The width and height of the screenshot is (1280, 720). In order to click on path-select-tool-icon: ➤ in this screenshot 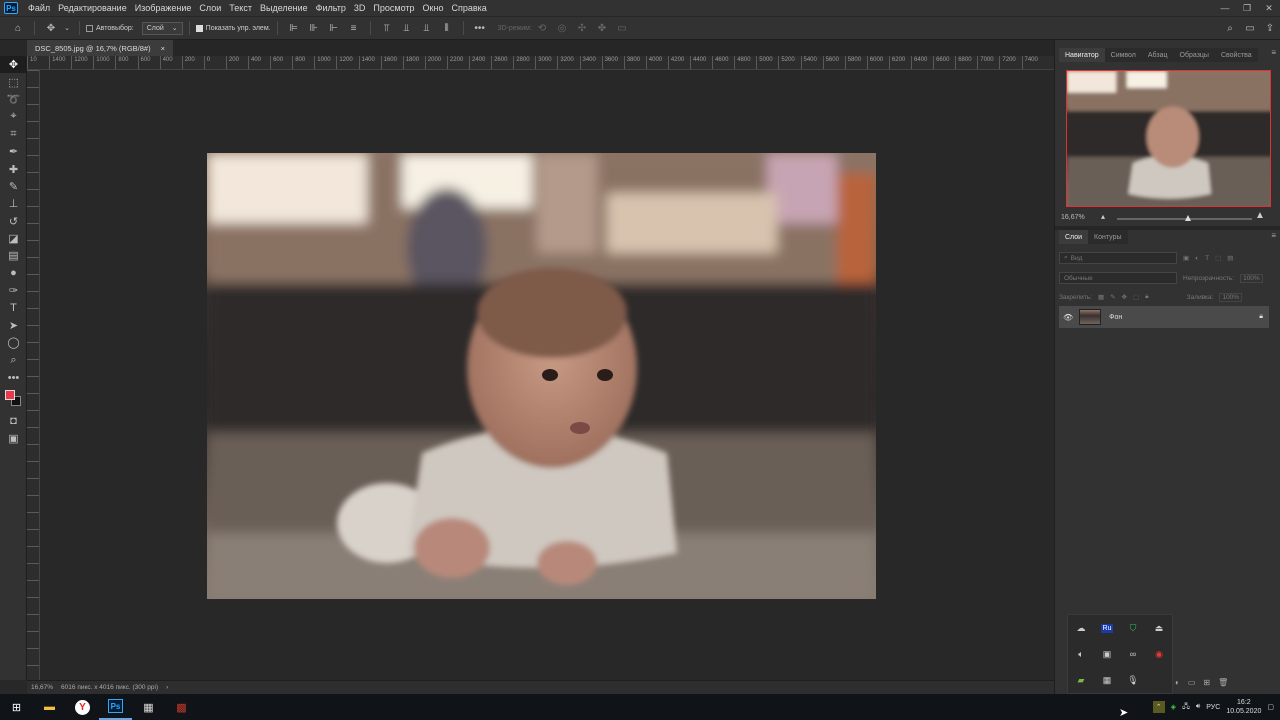, I will do `click(13, 325)`.